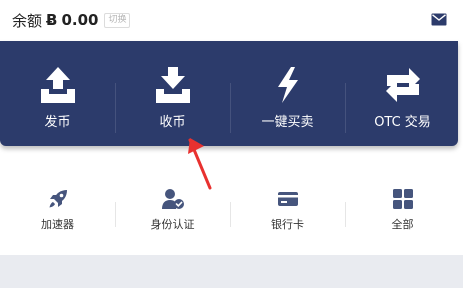 The image size is (463, 288). I want to click on accelerator-label: 加速器, so click(57, 224).